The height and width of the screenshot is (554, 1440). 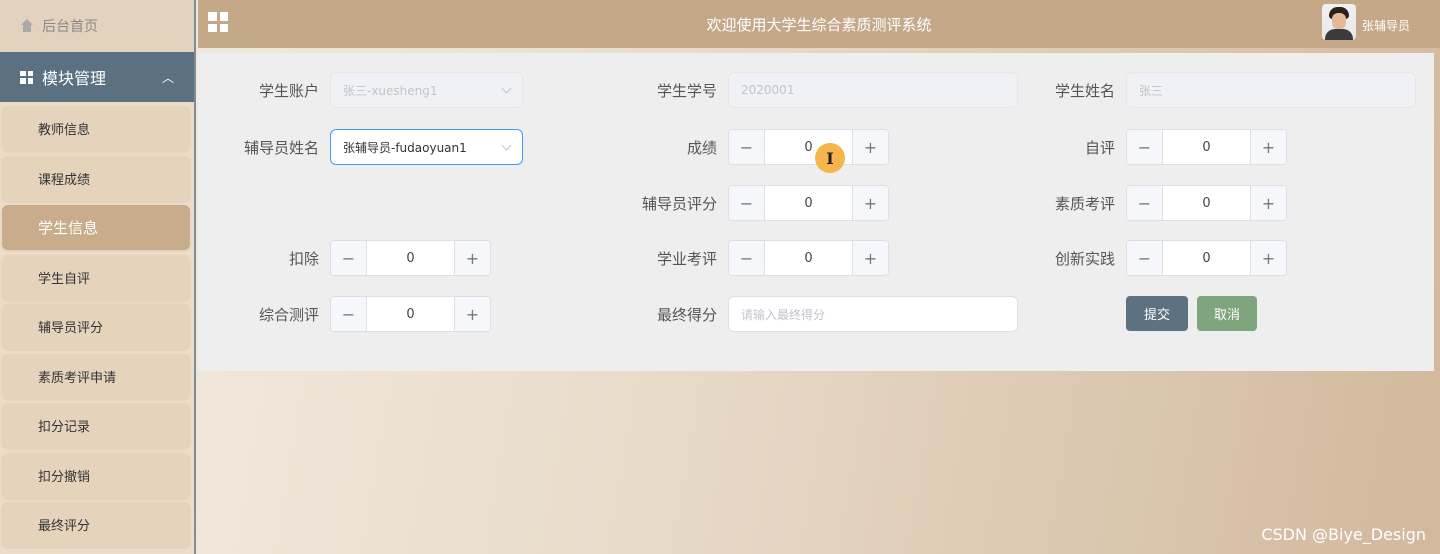 What do you see at coordinates (77, 378) in the screenshot?
I see `sidebar-item-label: 素质考评申请` at bounding box center [77, 378].